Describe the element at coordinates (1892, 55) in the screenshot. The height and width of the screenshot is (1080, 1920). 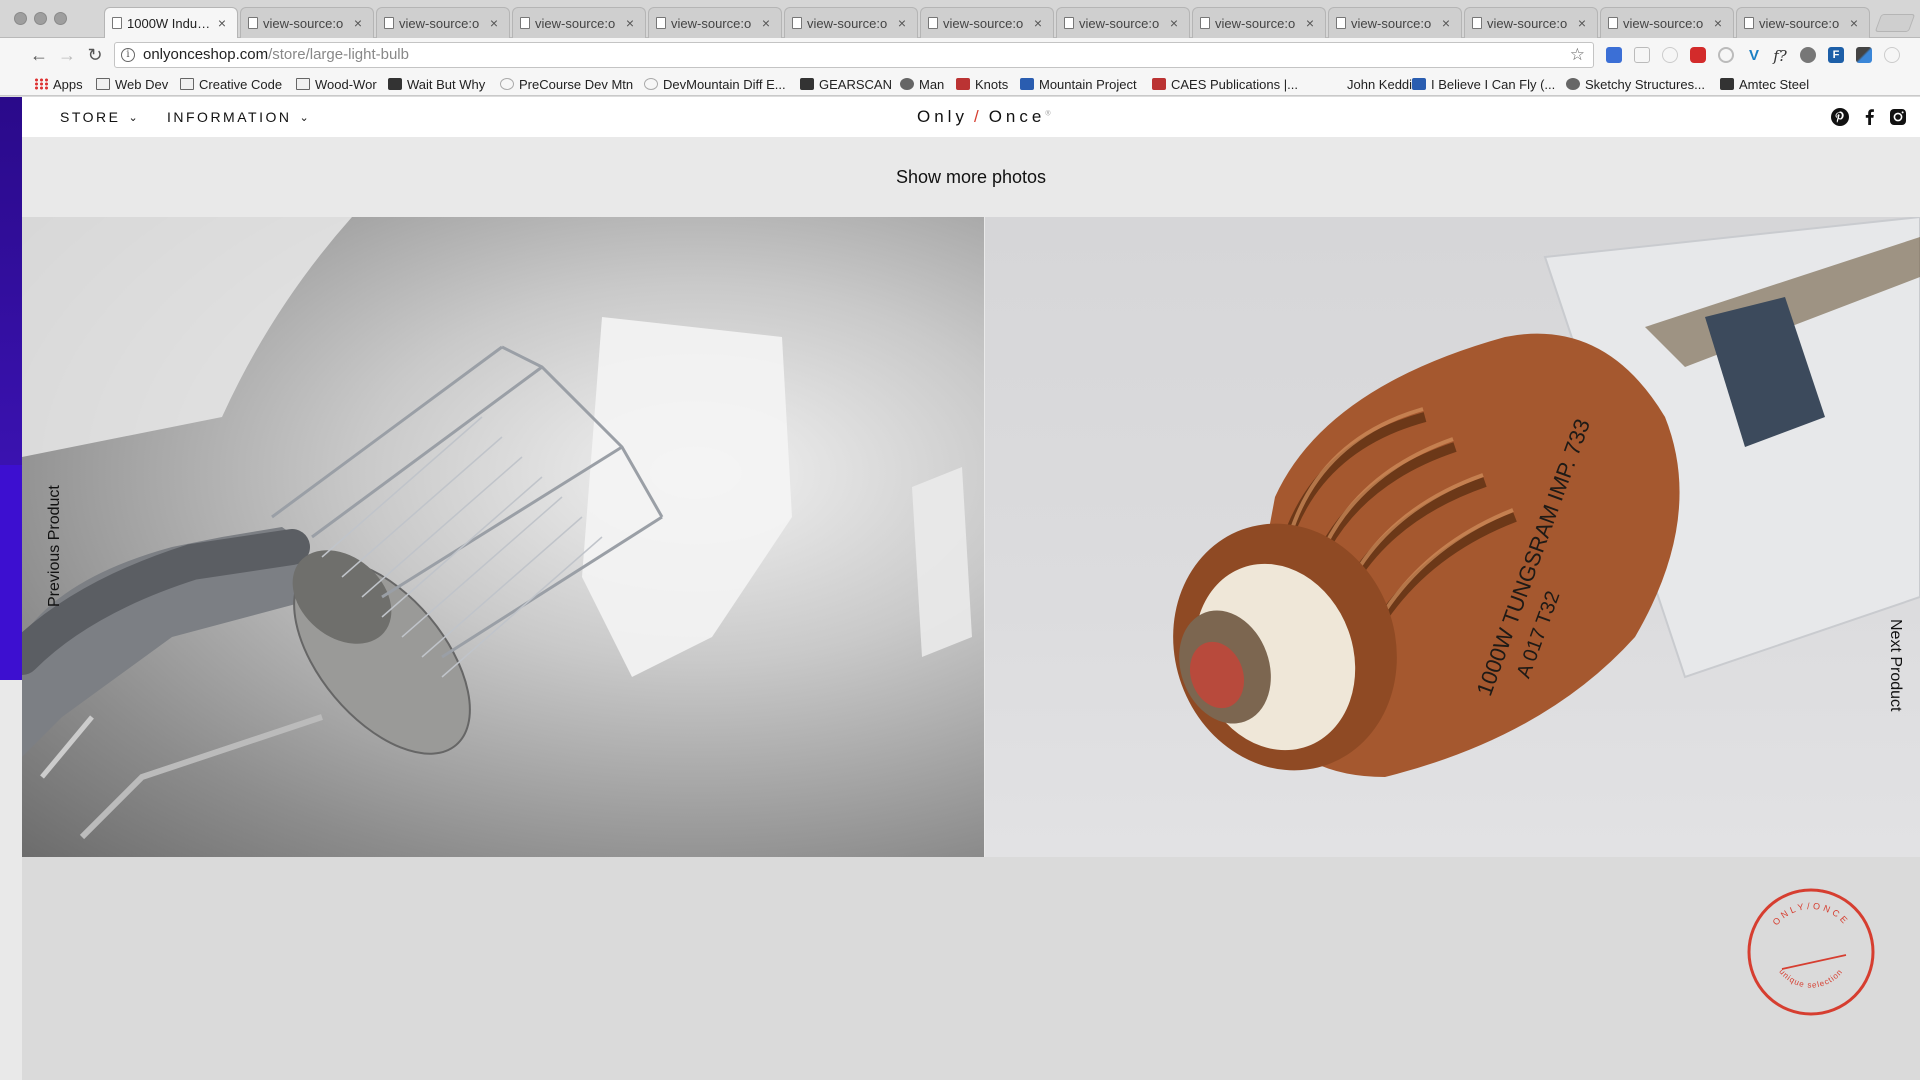
I see `extension-smile-icon` at that location.